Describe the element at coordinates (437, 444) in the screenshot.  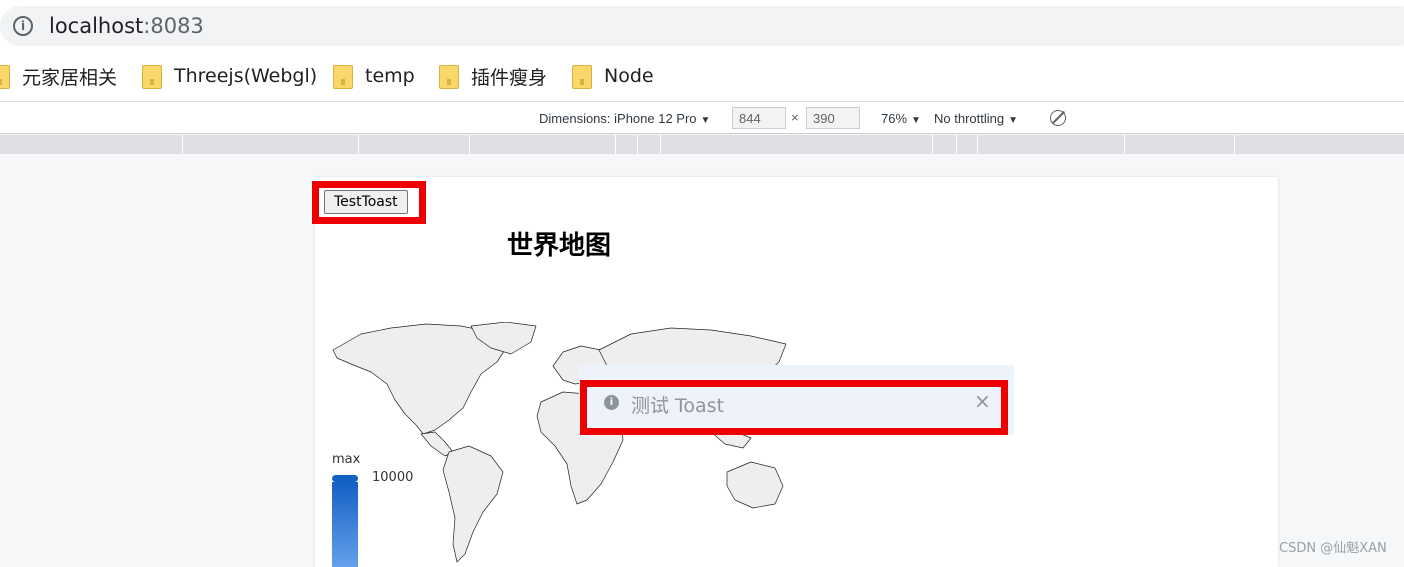
I see `region-central-america` at that location.